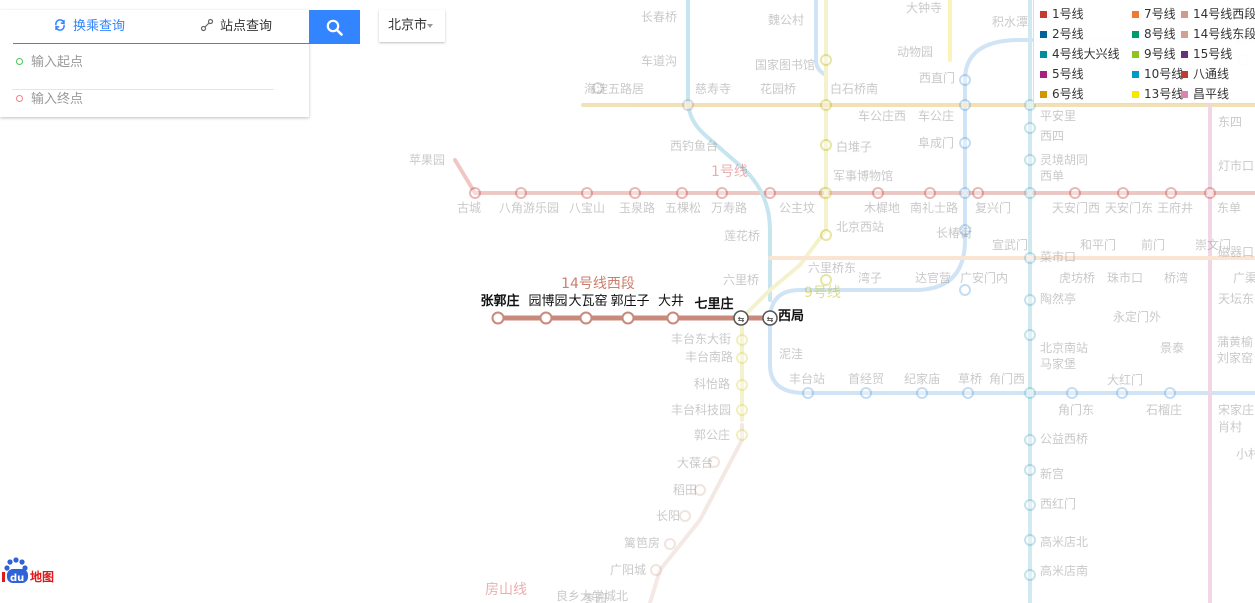  Describe the element at coordinates (629, 301) in the screenshot. I see `station-label: 郭庄子` at that location.